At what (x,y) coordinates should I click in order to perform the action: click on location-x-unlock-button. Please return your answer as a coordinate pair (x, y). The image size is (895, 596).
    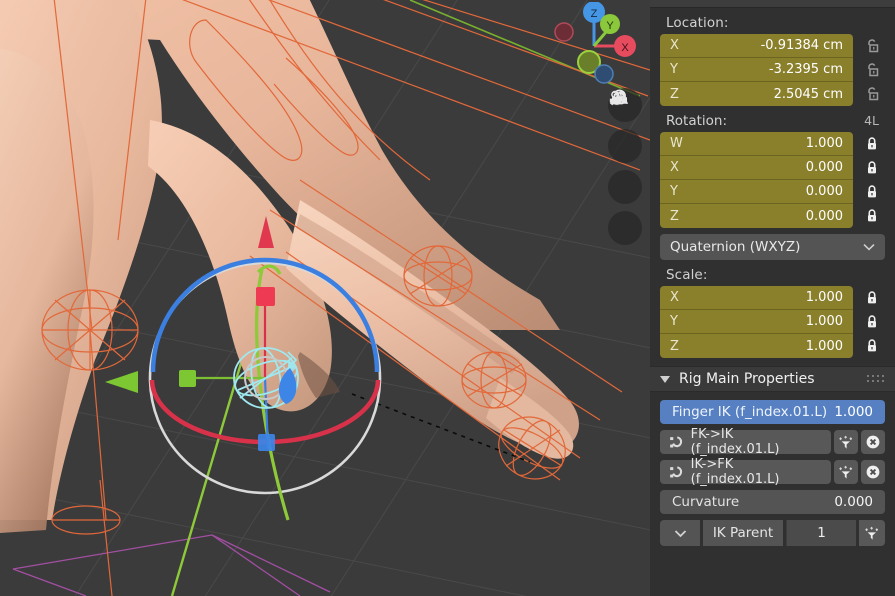
    Looking at the image, I should click on (872, 46).